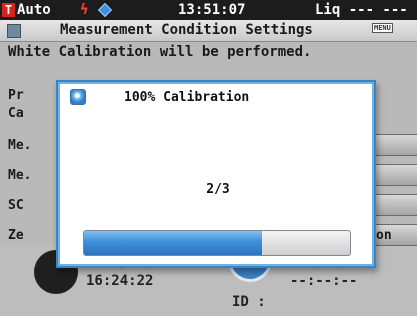 The width and height of the screenshot is (417, 316). Describe the element at coordinates (34, 10) in the screenshot. I see `mode-label: Auto` at that location.